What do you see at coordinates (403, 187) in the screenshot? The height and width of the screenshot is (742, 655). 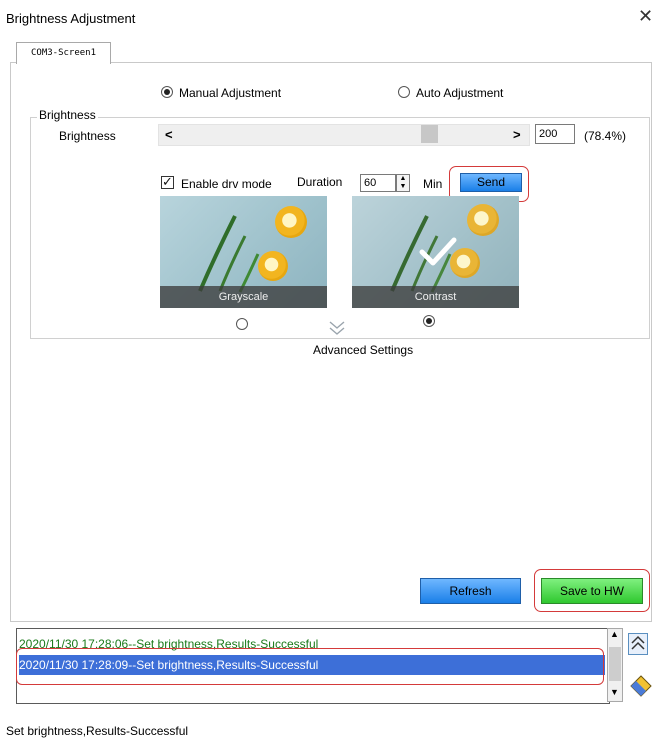 I see `spin-down-icon: ▼` at bounding box center [403, 187].